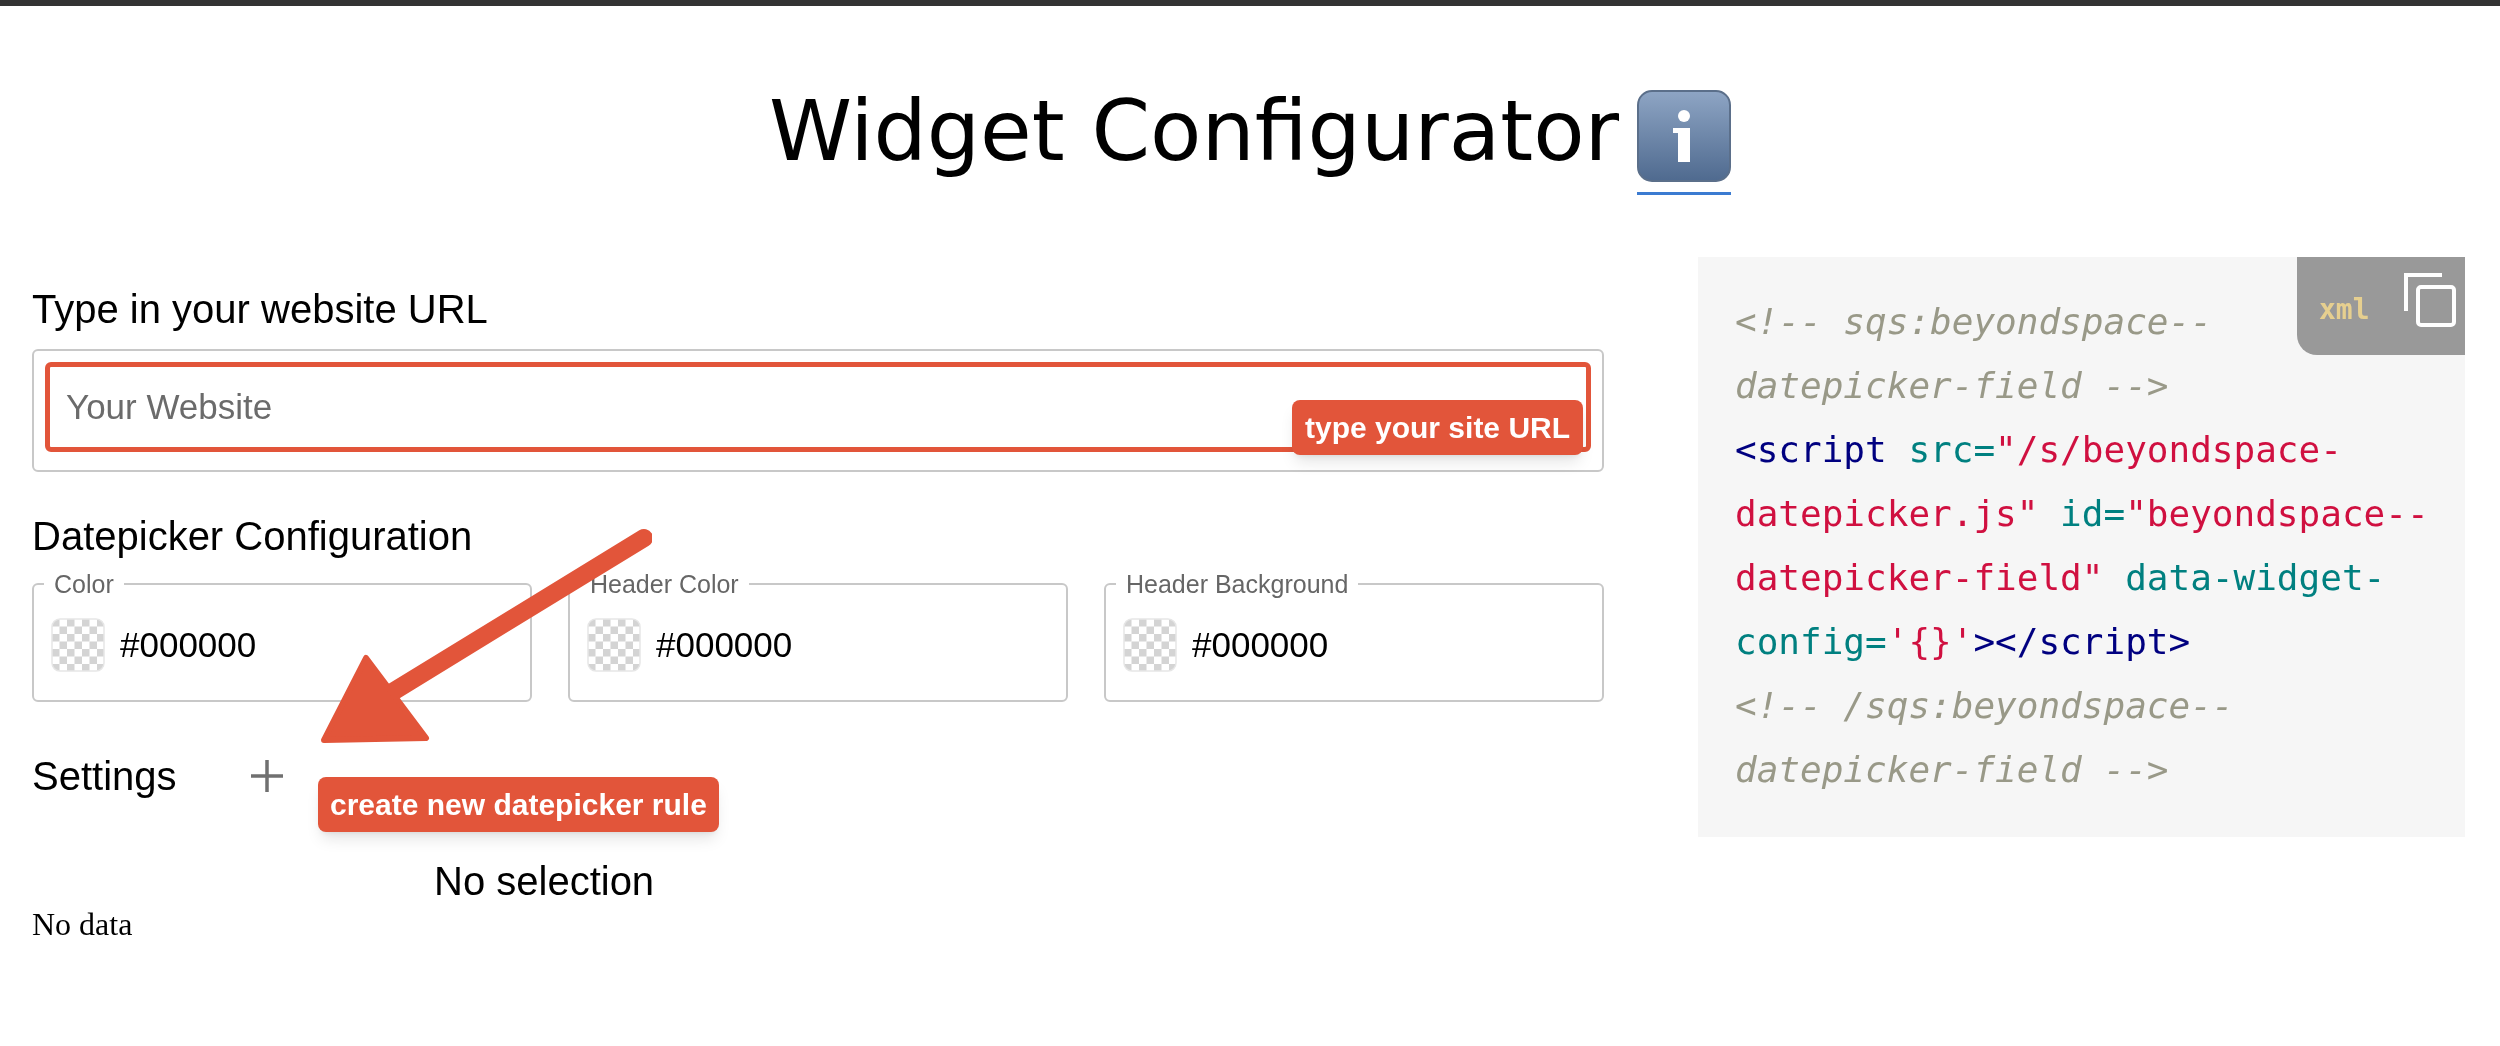  Describe the element at coordinates (2082, 514) in the screenshot. I see `code-line: datepicker.js" id="beyondspace--` at that location.